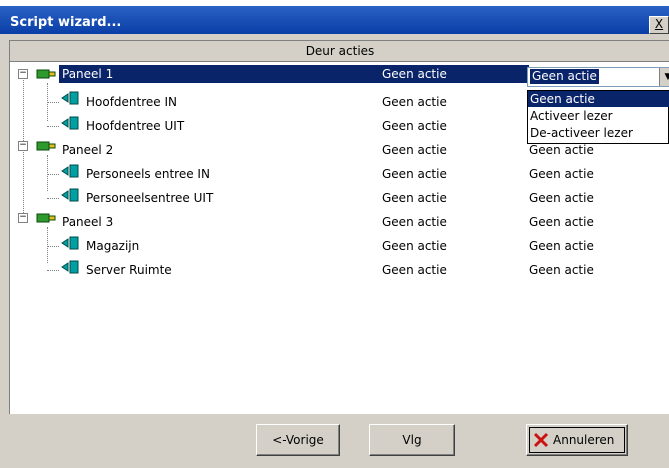 The height and width of the screenshot is (468, 669). I want to click on dropdown-option: De-activeer lezer, so click(598, 133).